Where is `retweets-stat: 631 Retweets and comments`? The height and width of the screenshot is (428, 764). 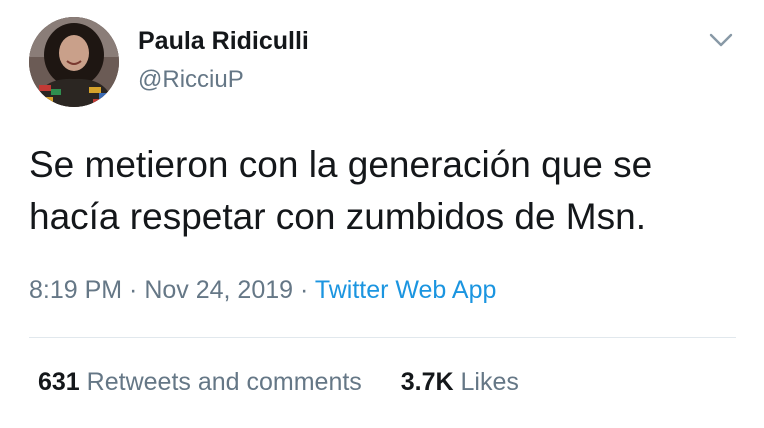 retweets-stat: 631 Retweets and comments is located at coordinates (200, 382).